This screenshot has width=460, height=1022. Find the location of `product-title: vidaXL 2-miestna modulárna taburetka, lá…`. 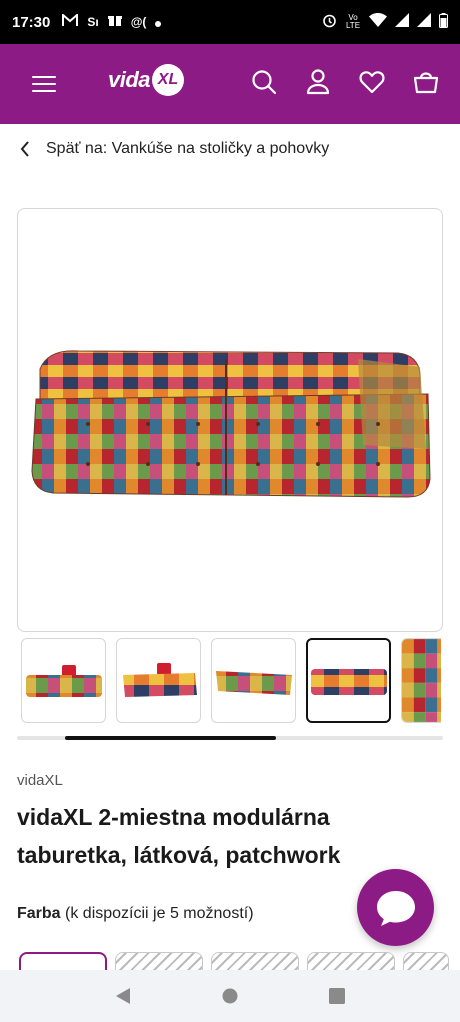

product-title: vidaXL 2-miestna modulárna taburetka, lá… is located at coordinates (179, 836).